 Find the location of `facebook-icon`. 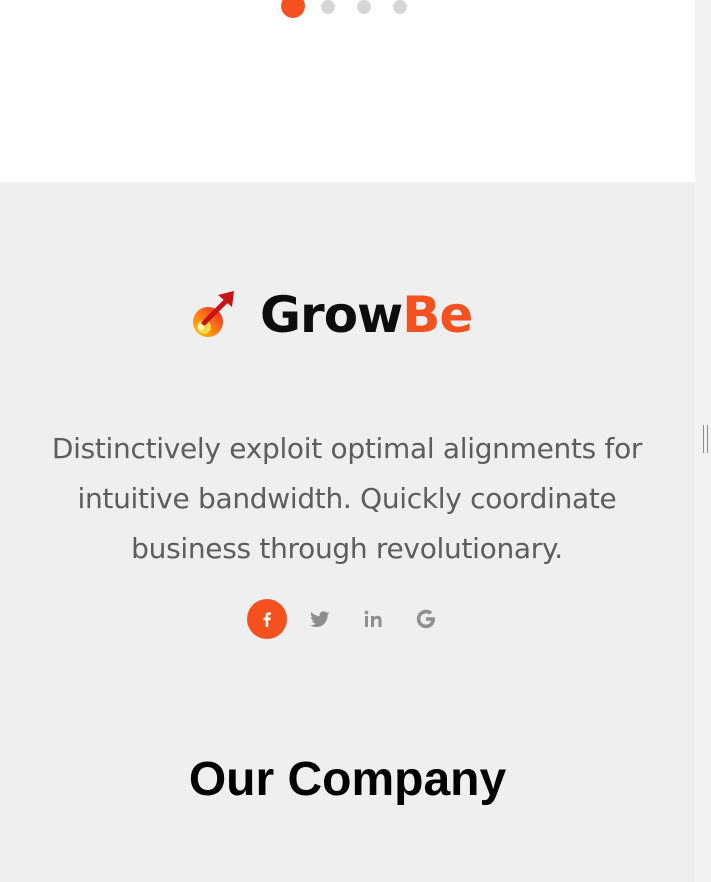

facebook-icon is located at coordinates (267, 619).